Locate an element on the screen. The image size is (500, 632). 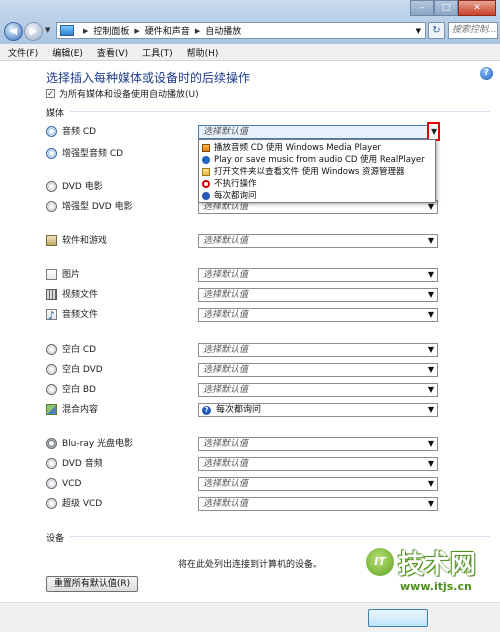
forward-button: ▶ is located at coordinates (33, 31).